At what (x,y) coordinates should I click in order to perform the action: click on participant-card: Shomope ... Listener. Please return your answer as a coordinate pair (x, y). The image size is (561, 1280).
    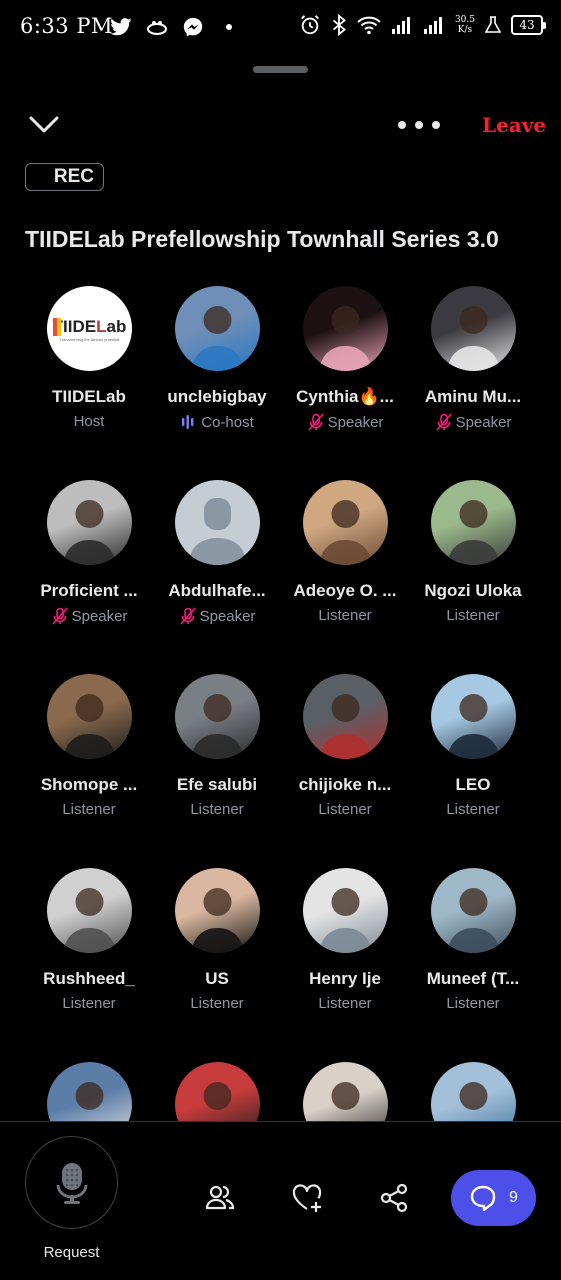
    Looking at the image, I should click on (89, 746).